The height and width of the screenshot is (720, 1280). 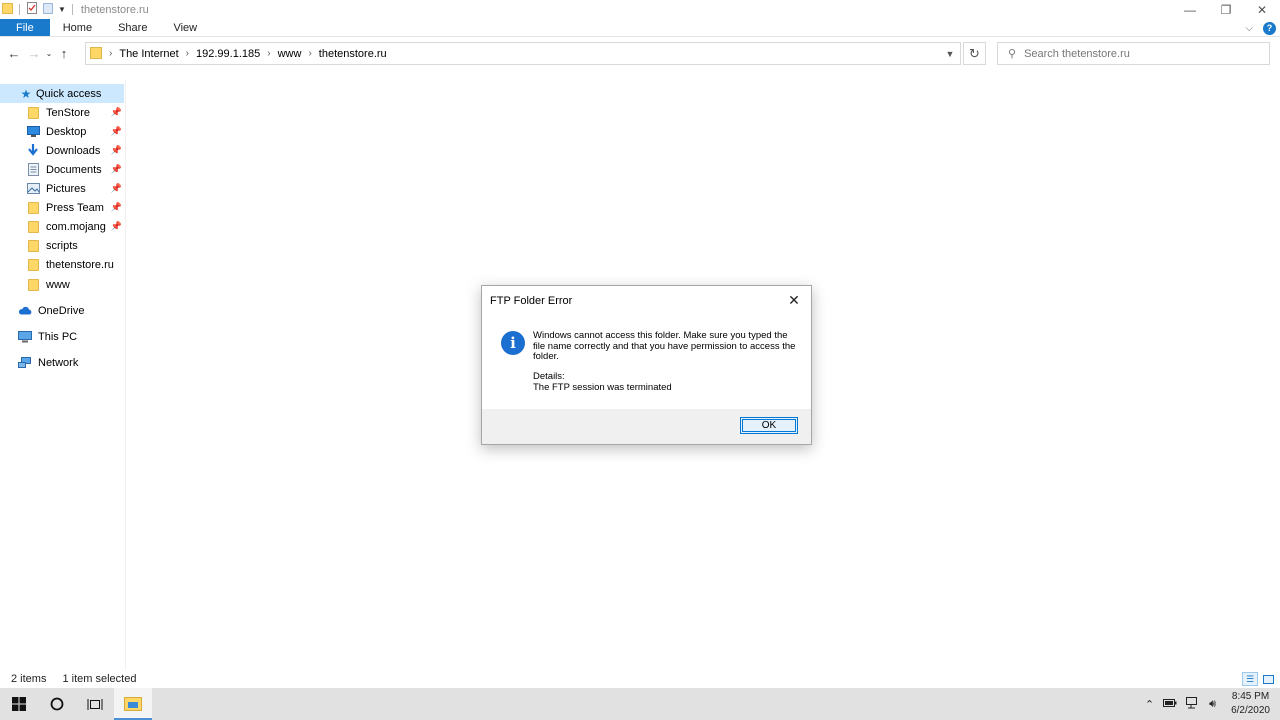 What do you see at coordinates (14, 54) in the screenshot?
I see `back-arrow-icon: ←` at bounding box center [14, 54].